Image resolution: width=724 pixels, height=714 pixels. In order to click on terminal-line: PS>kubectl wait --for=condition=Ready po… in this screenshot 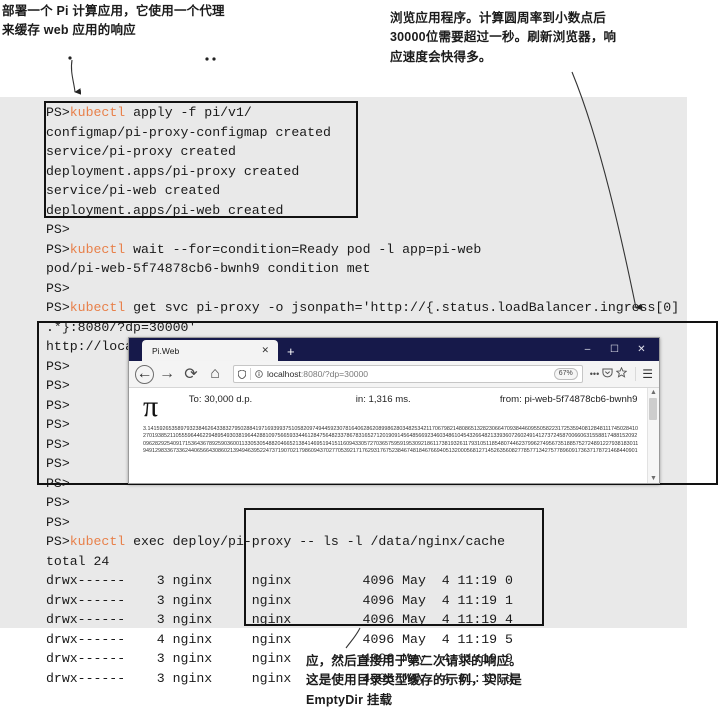, I will do `click(264, 249)`.